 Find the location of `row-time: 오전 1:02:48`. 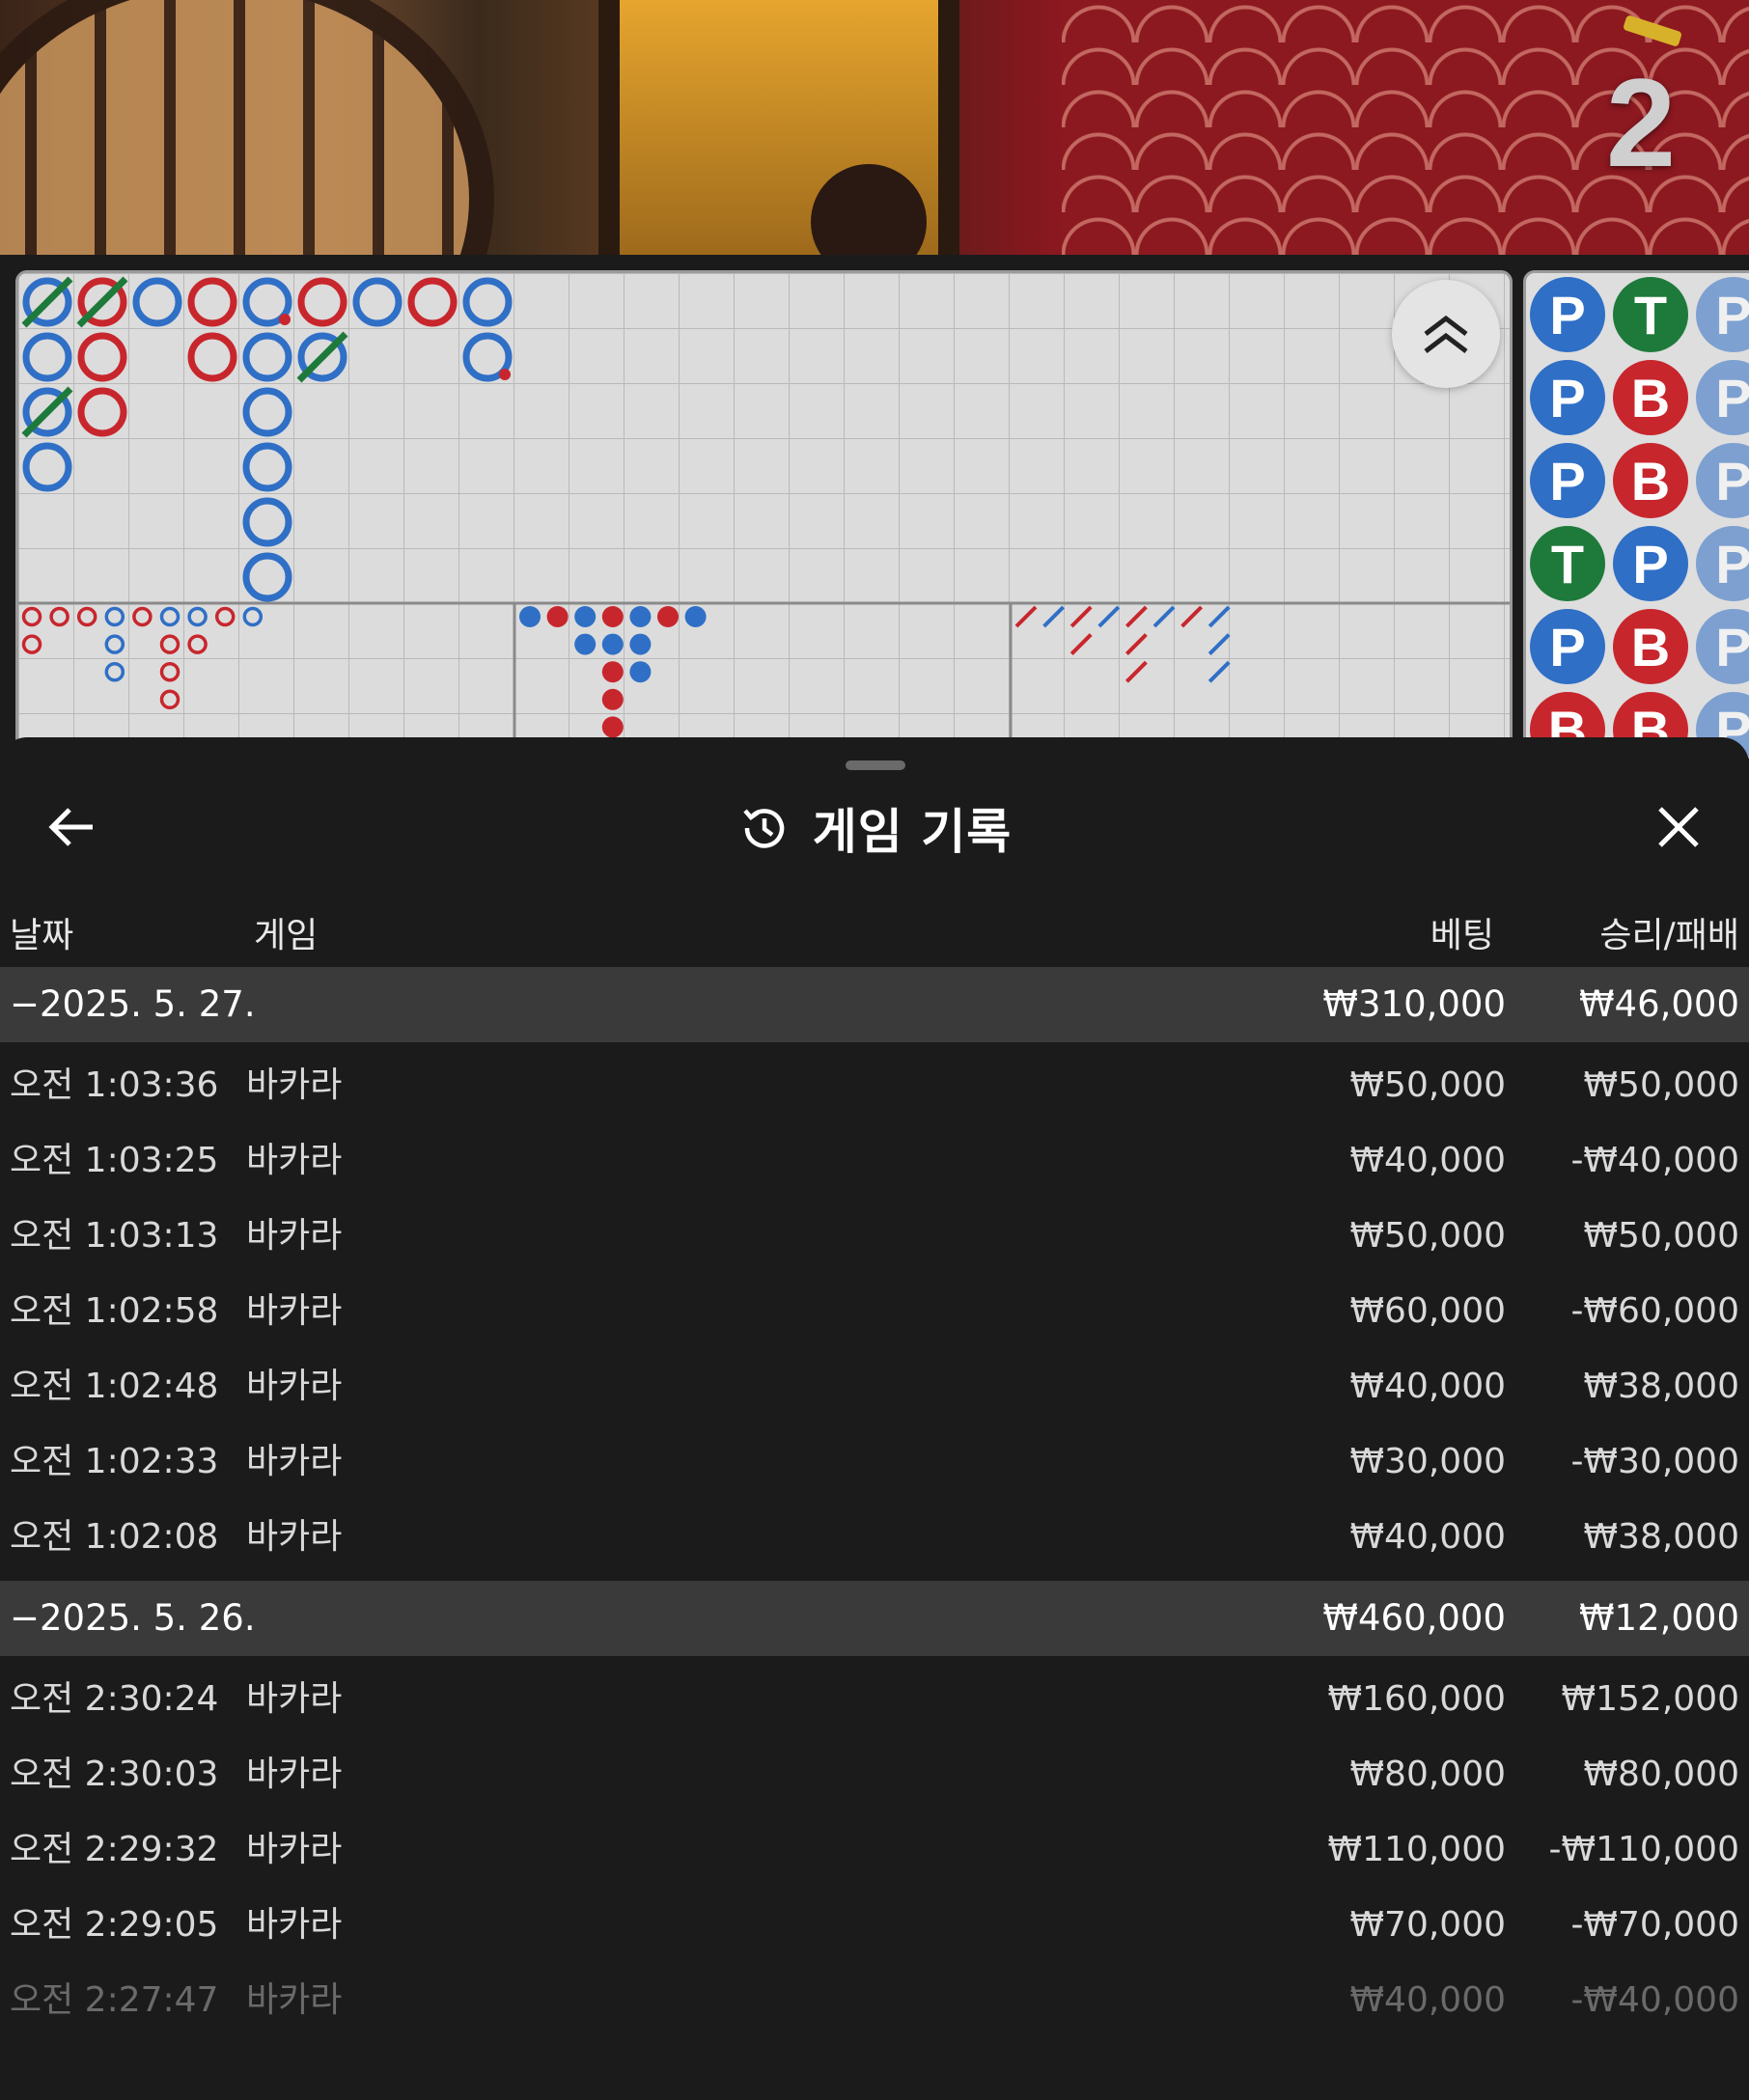

row-time: 오전 1:02:48 is located at coordinates (115, 1386).